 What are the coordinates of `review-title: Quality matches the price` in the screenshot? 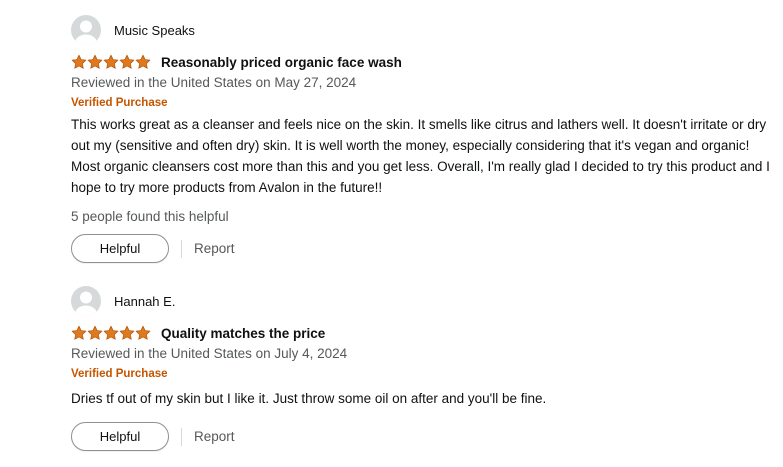 It's located at (243, 333).